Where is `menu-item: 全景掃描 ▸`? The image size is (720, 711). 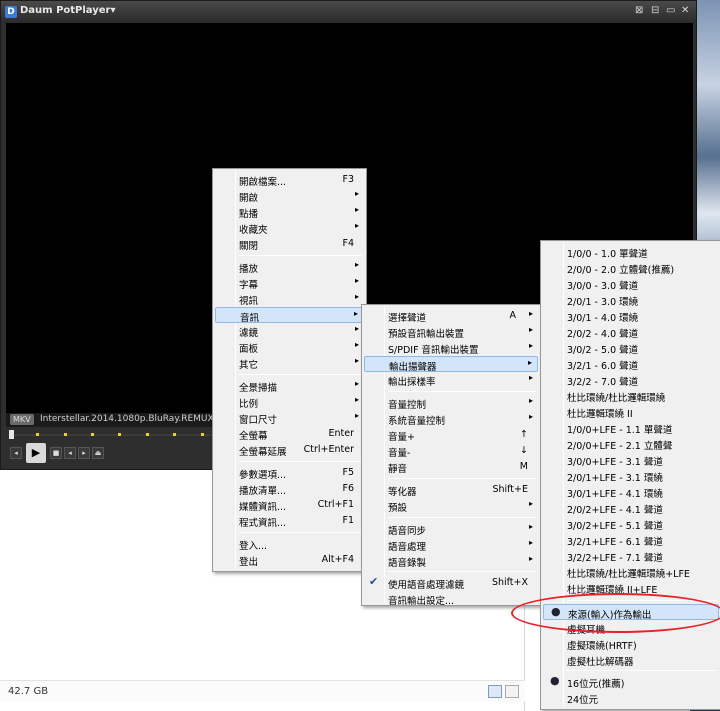 menu-item: 全景掃描 ▸ is located at coordinates (289, 386).